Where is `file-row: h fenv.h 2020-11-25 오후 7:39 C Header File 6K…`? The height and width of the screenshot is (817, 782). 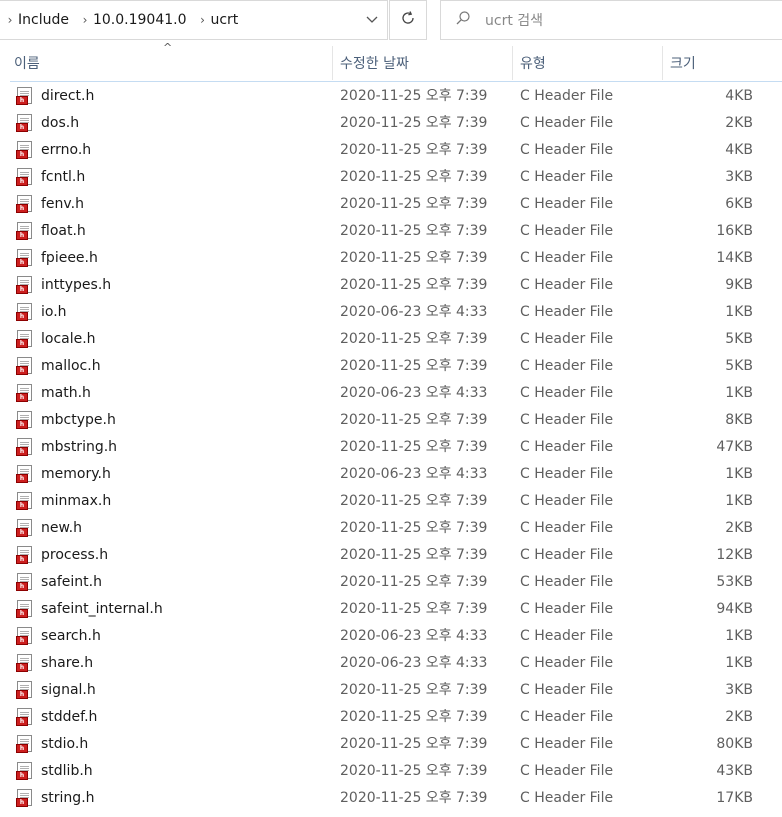
file-row: h fenv.h 2020-11-25 오후 7:39 C Header File 6K… is located at coordinates (391, 204).